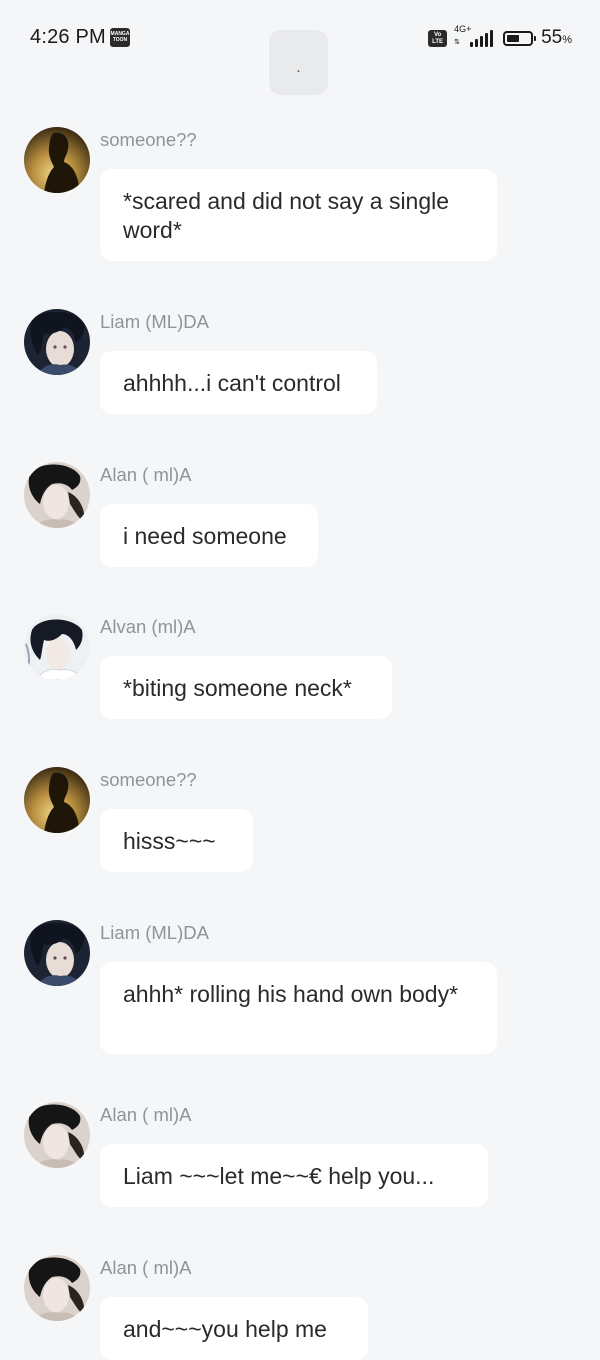 The image size is (600, 1360). Describe the element at coordinates (457, 42) in the screenshot. I see `data-arrows-icon: ⇅` at that location.